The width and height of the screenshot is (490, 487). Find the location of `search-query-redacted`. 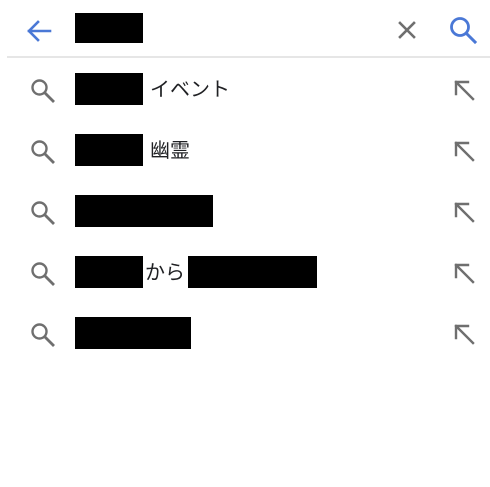

search-query-redacted is located at coordinates (109, 28).